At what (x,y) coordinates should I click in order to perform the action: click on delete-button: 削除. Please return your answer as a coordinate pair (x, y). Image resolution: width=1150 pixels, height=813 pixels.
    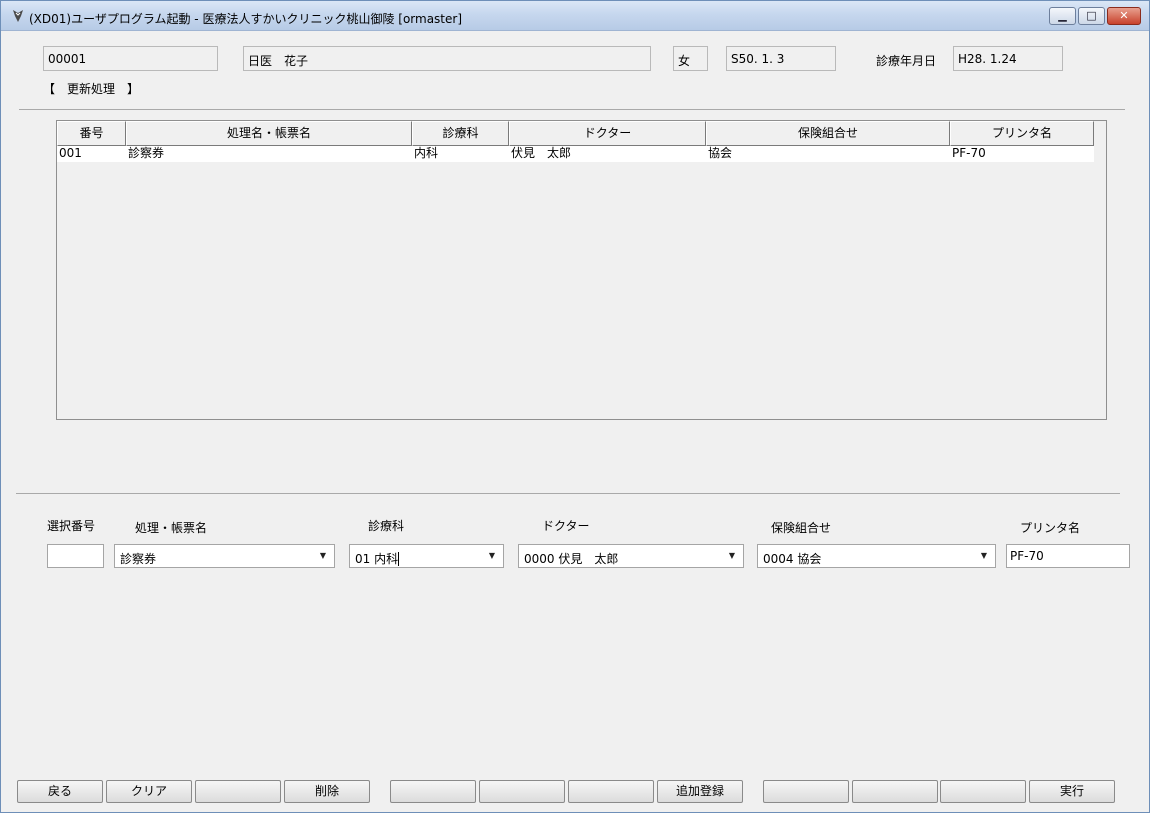
    Looking at the image, I should click on (327, 791).